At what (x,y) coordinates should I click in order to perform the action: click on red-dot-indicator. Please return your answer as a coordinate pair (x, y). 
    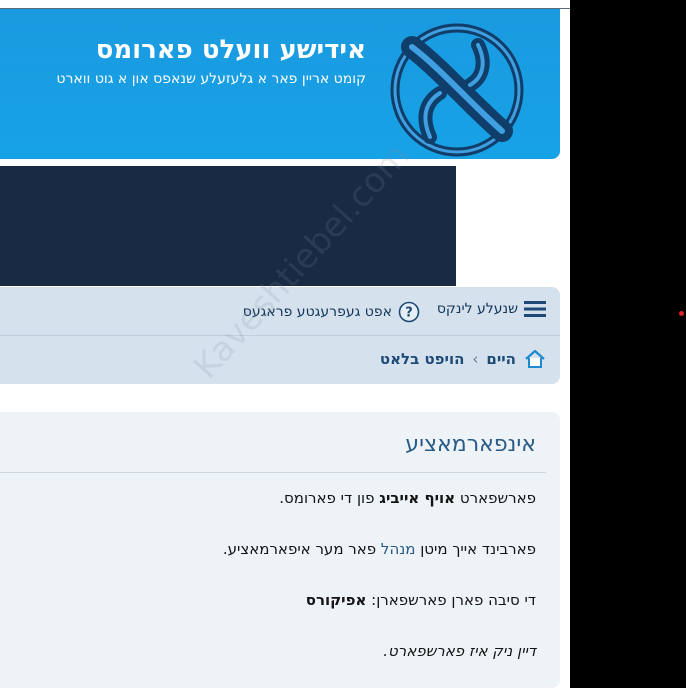
    Looking at the image, I should click on (681, 313).